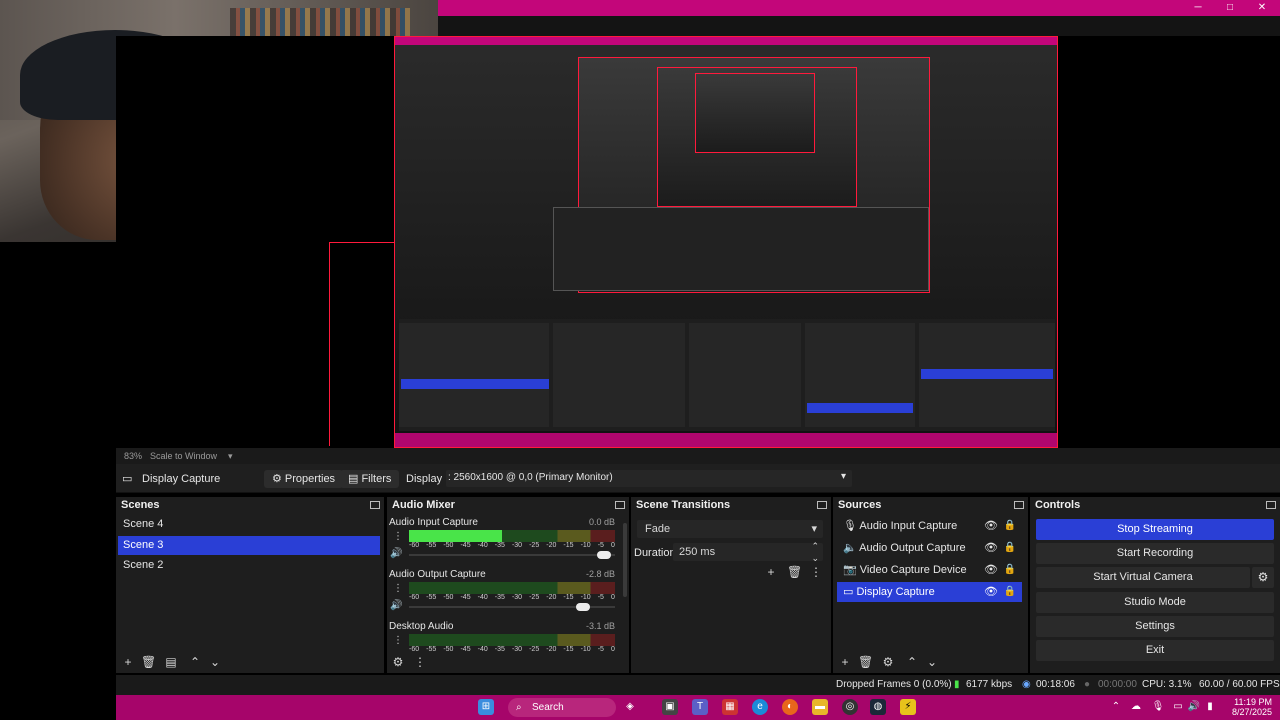 The height and width of the screenshot is (720, 1280). What do you see at coordinates (851, 570) in the screenshot?
I see `camera-icon: 📷` at bounding box center [851, 570].